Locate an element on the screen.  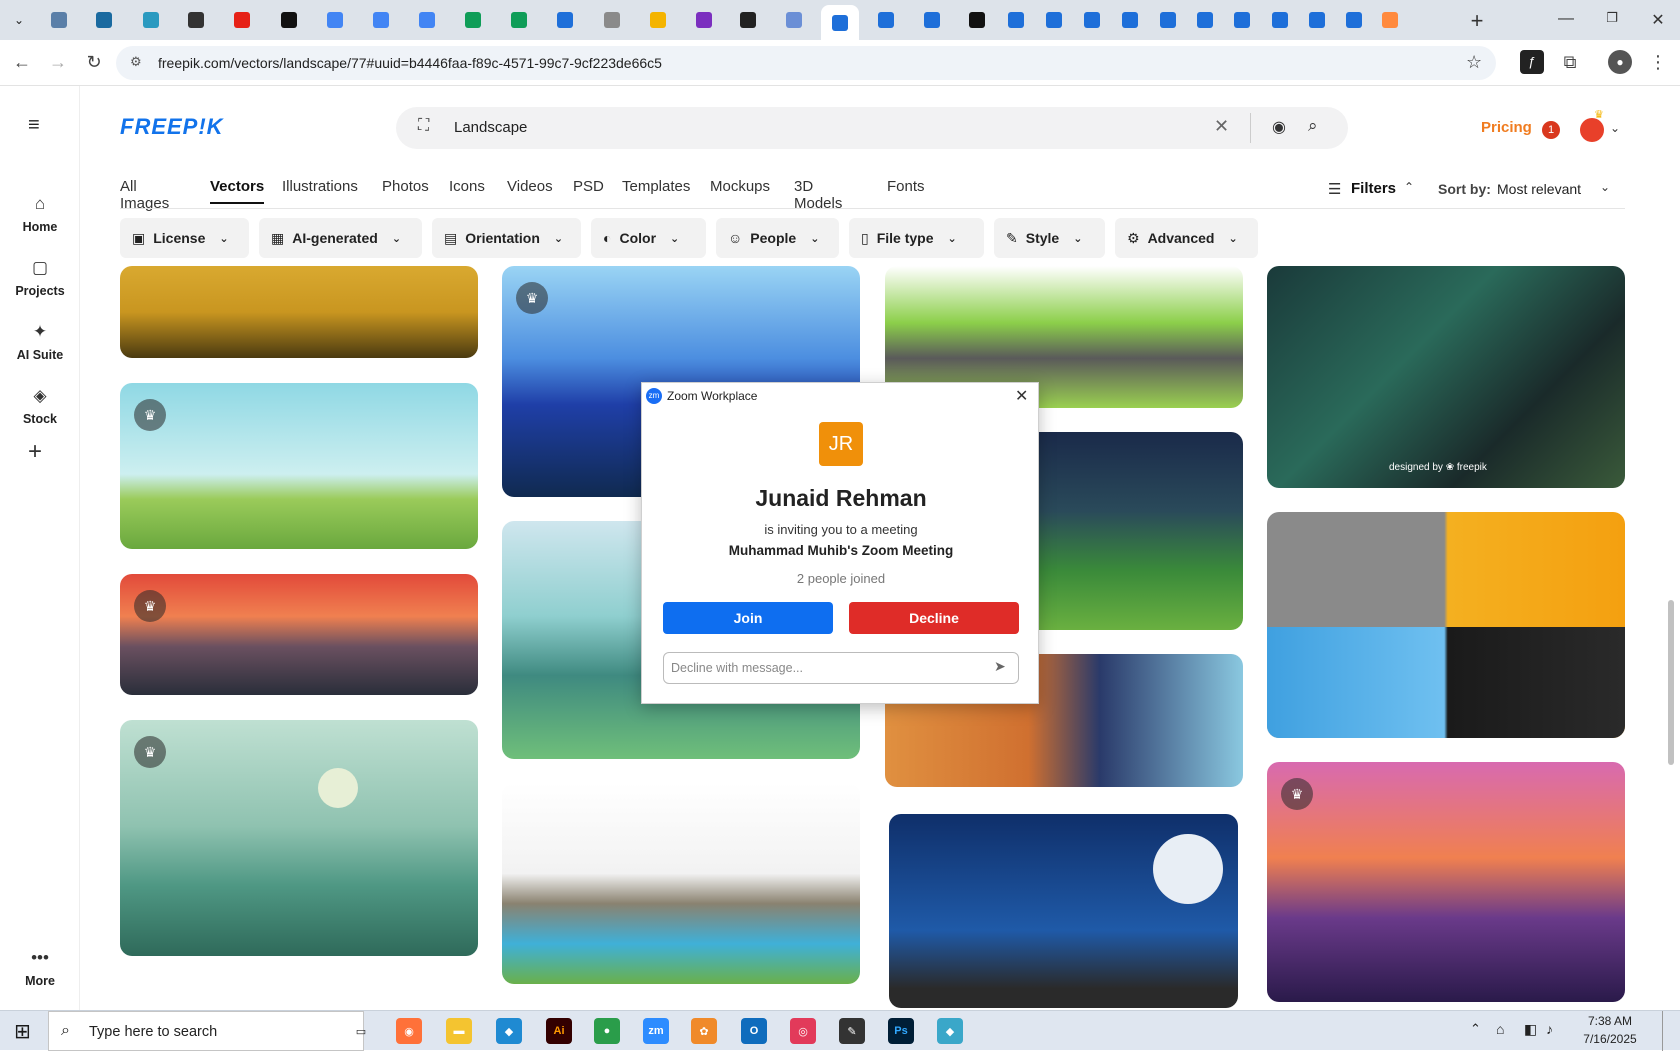
forward-icon: → is located at coordinates (58, 62).